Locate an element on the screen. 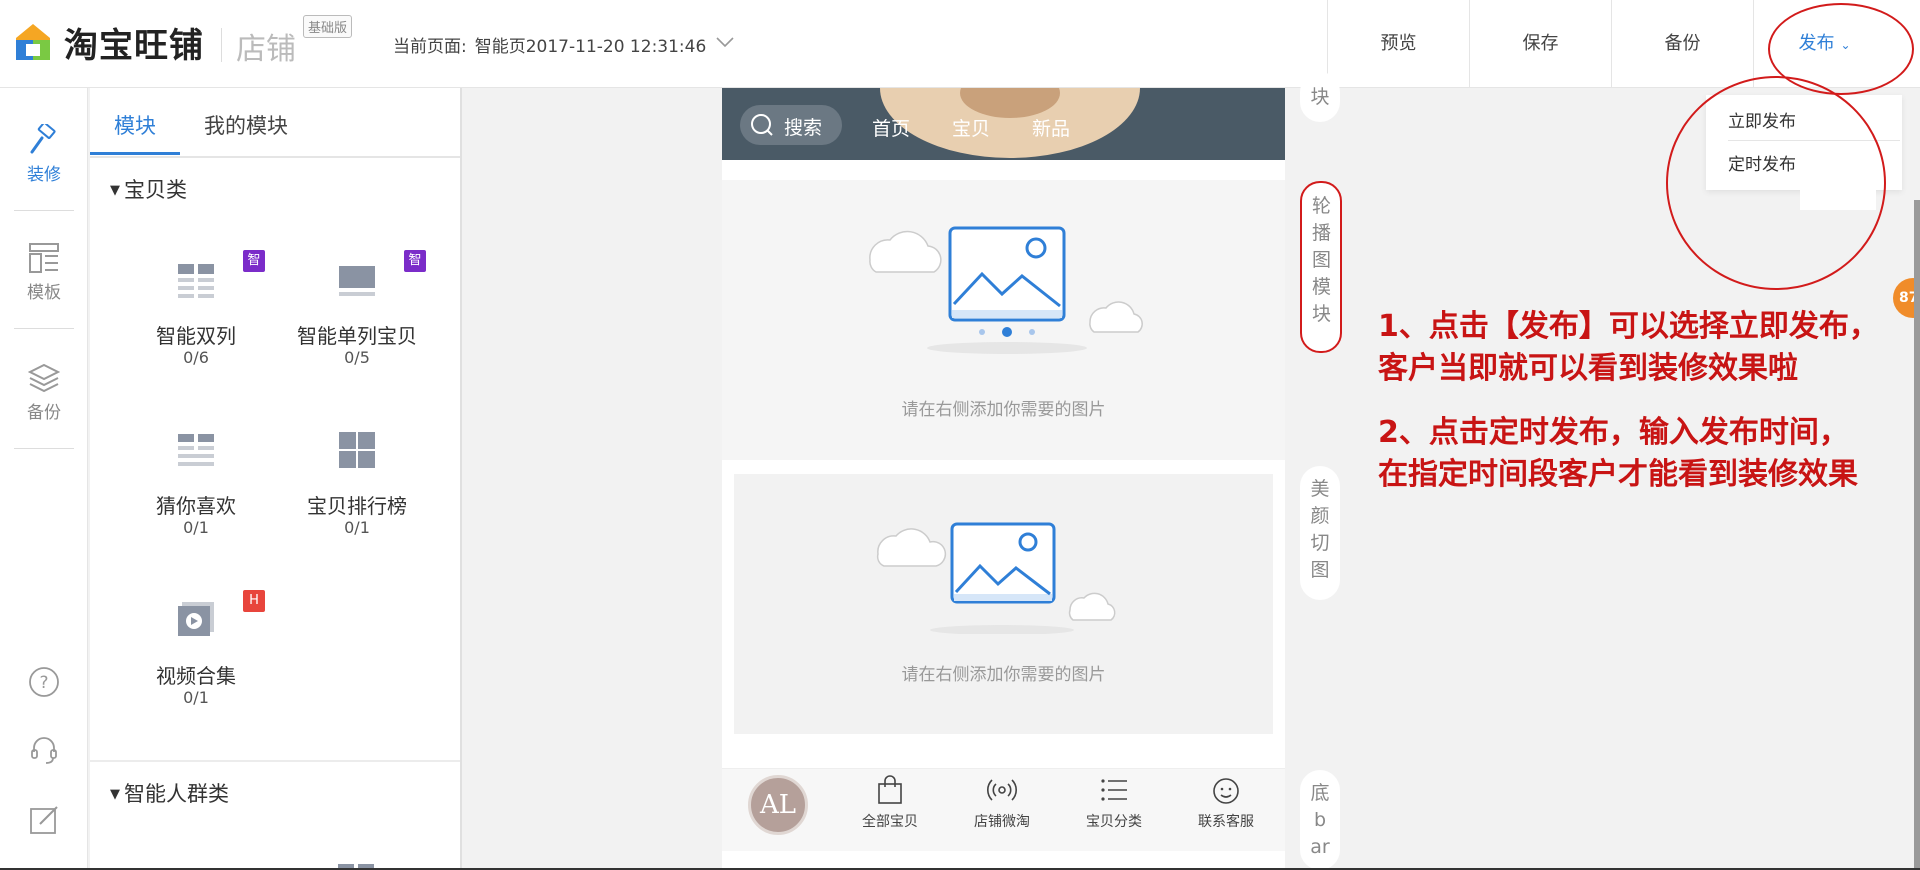 Image resolution: width=1920 pixels, height=870 pixels. module-product-ranking: 宝贝排行榜 0/1 is located at coordinates (357, 505).